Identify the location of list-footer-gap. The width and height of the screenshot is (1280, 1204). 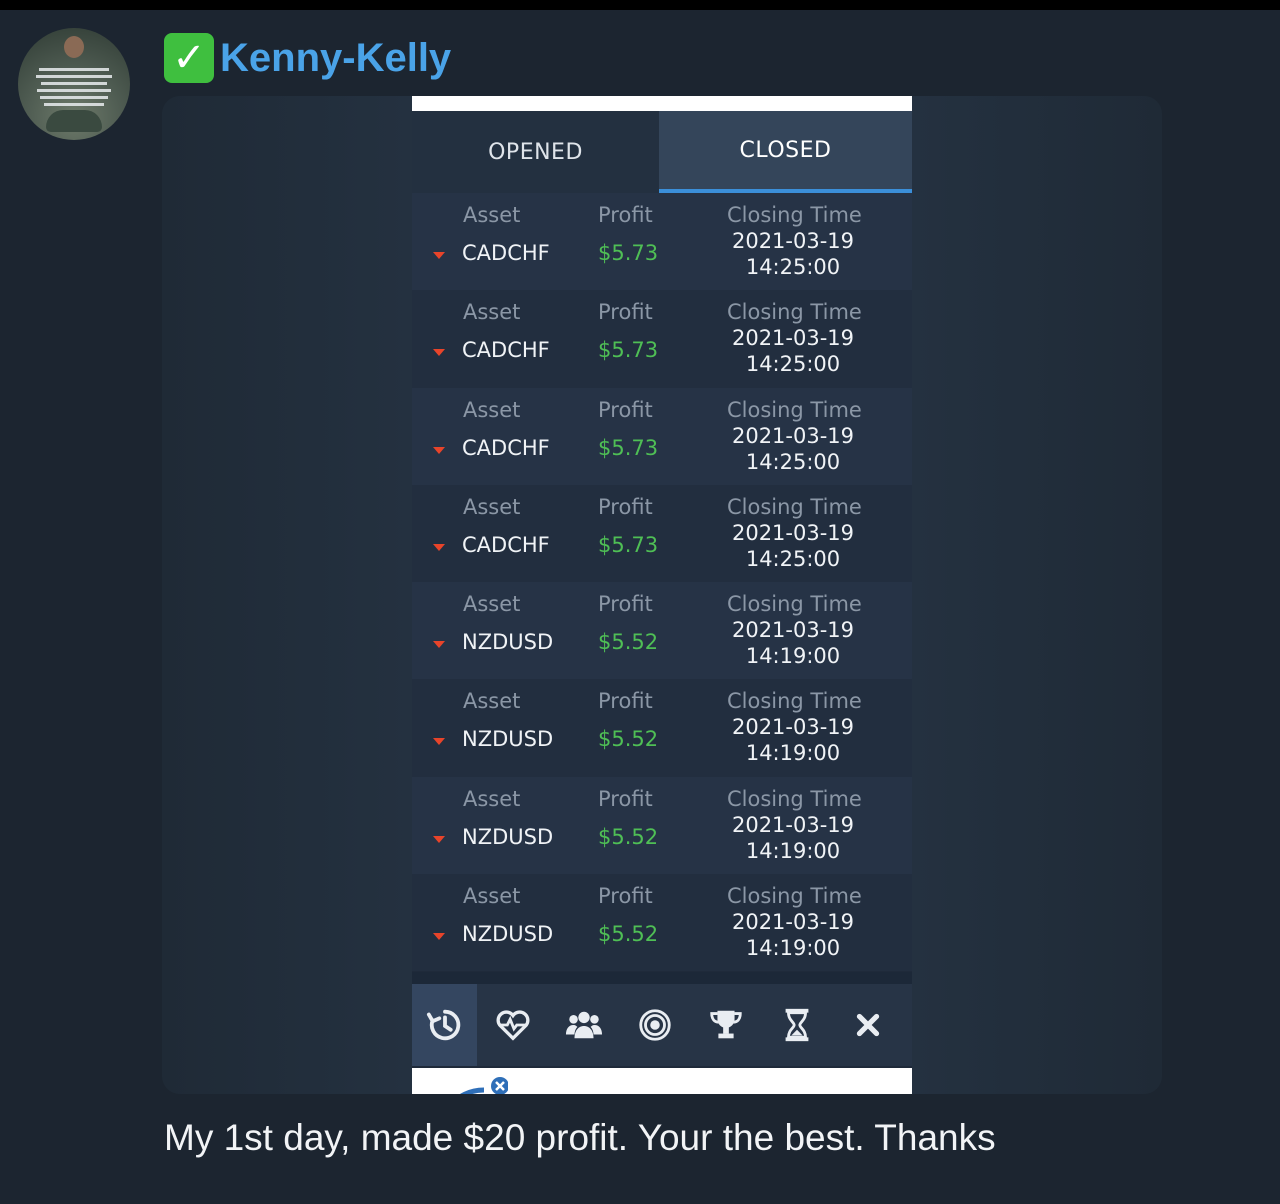
(662, 978).